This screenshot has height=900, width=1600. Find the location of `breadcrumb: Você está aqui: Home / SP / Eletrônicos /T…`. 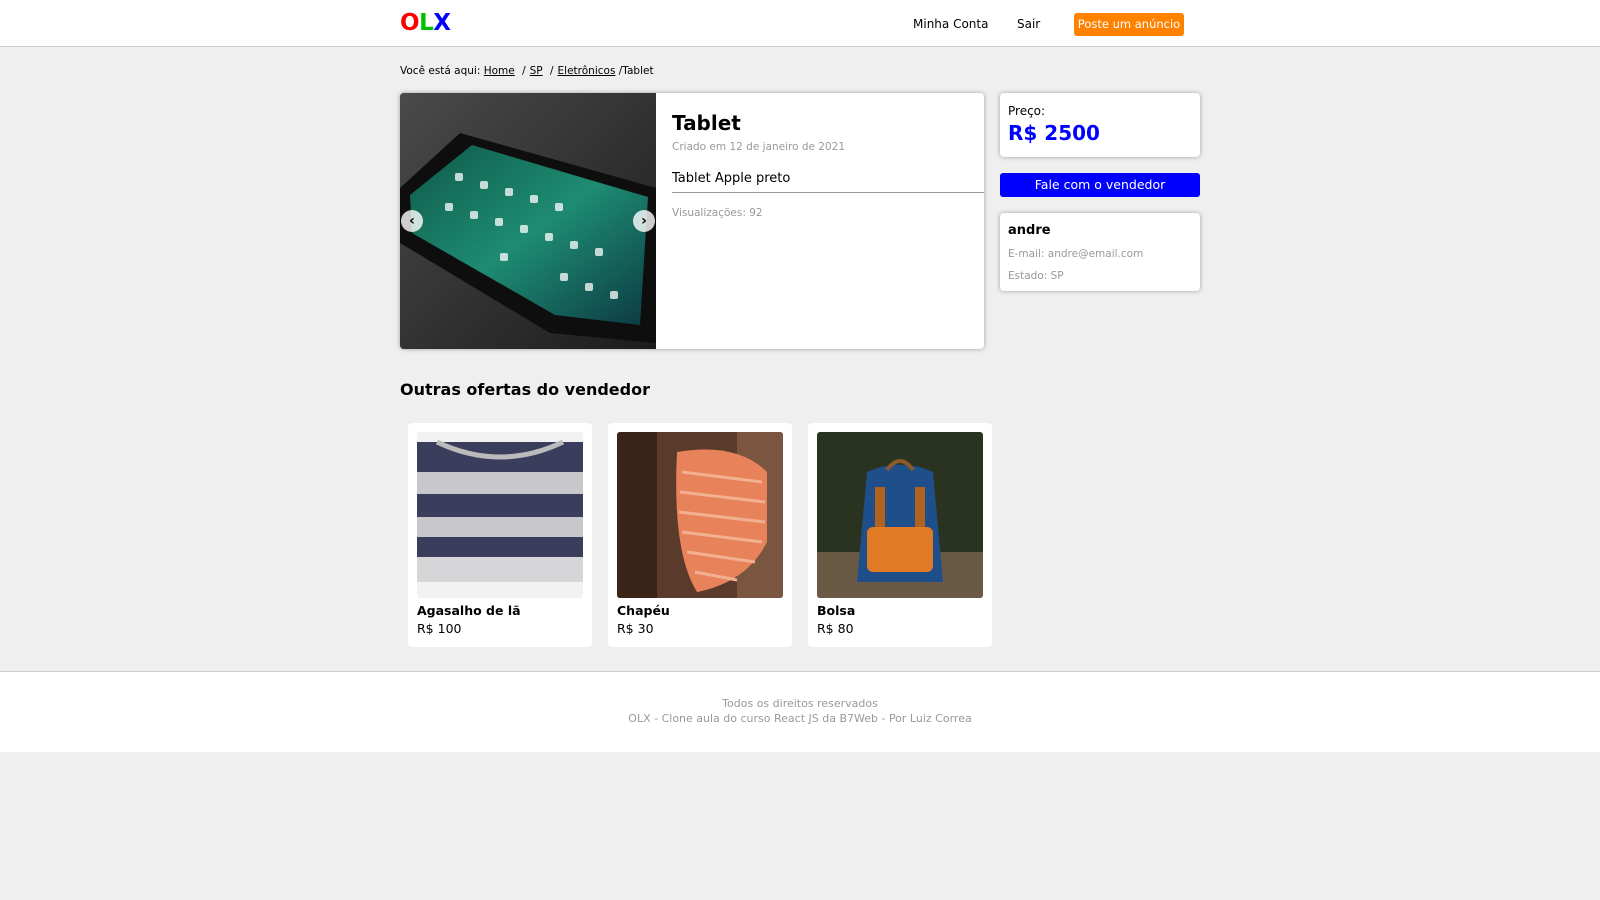

breadcrumb: Você está aqui: Home / SP / Eletrônicos /T… is located at coordinates (527, 71).